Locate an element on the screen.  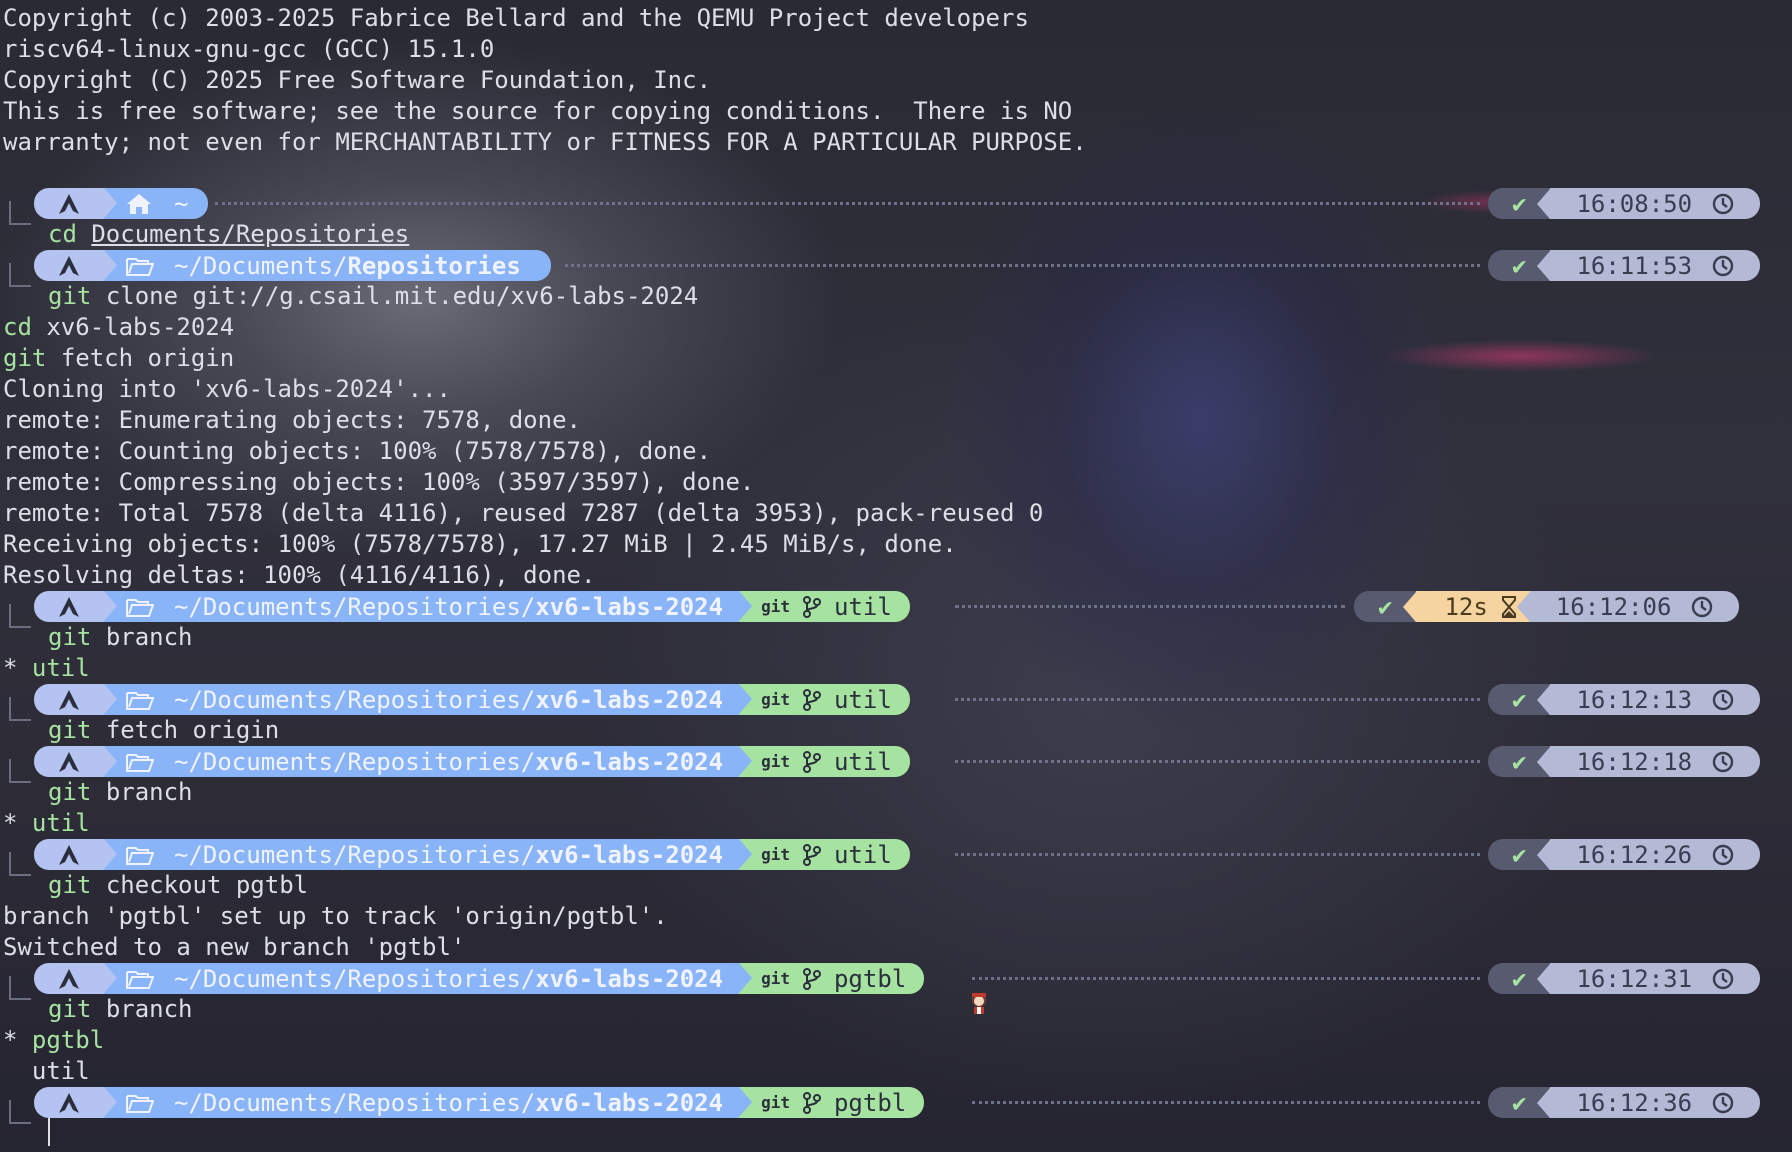
directory-path: ~ is located at coordinates (181, 203).